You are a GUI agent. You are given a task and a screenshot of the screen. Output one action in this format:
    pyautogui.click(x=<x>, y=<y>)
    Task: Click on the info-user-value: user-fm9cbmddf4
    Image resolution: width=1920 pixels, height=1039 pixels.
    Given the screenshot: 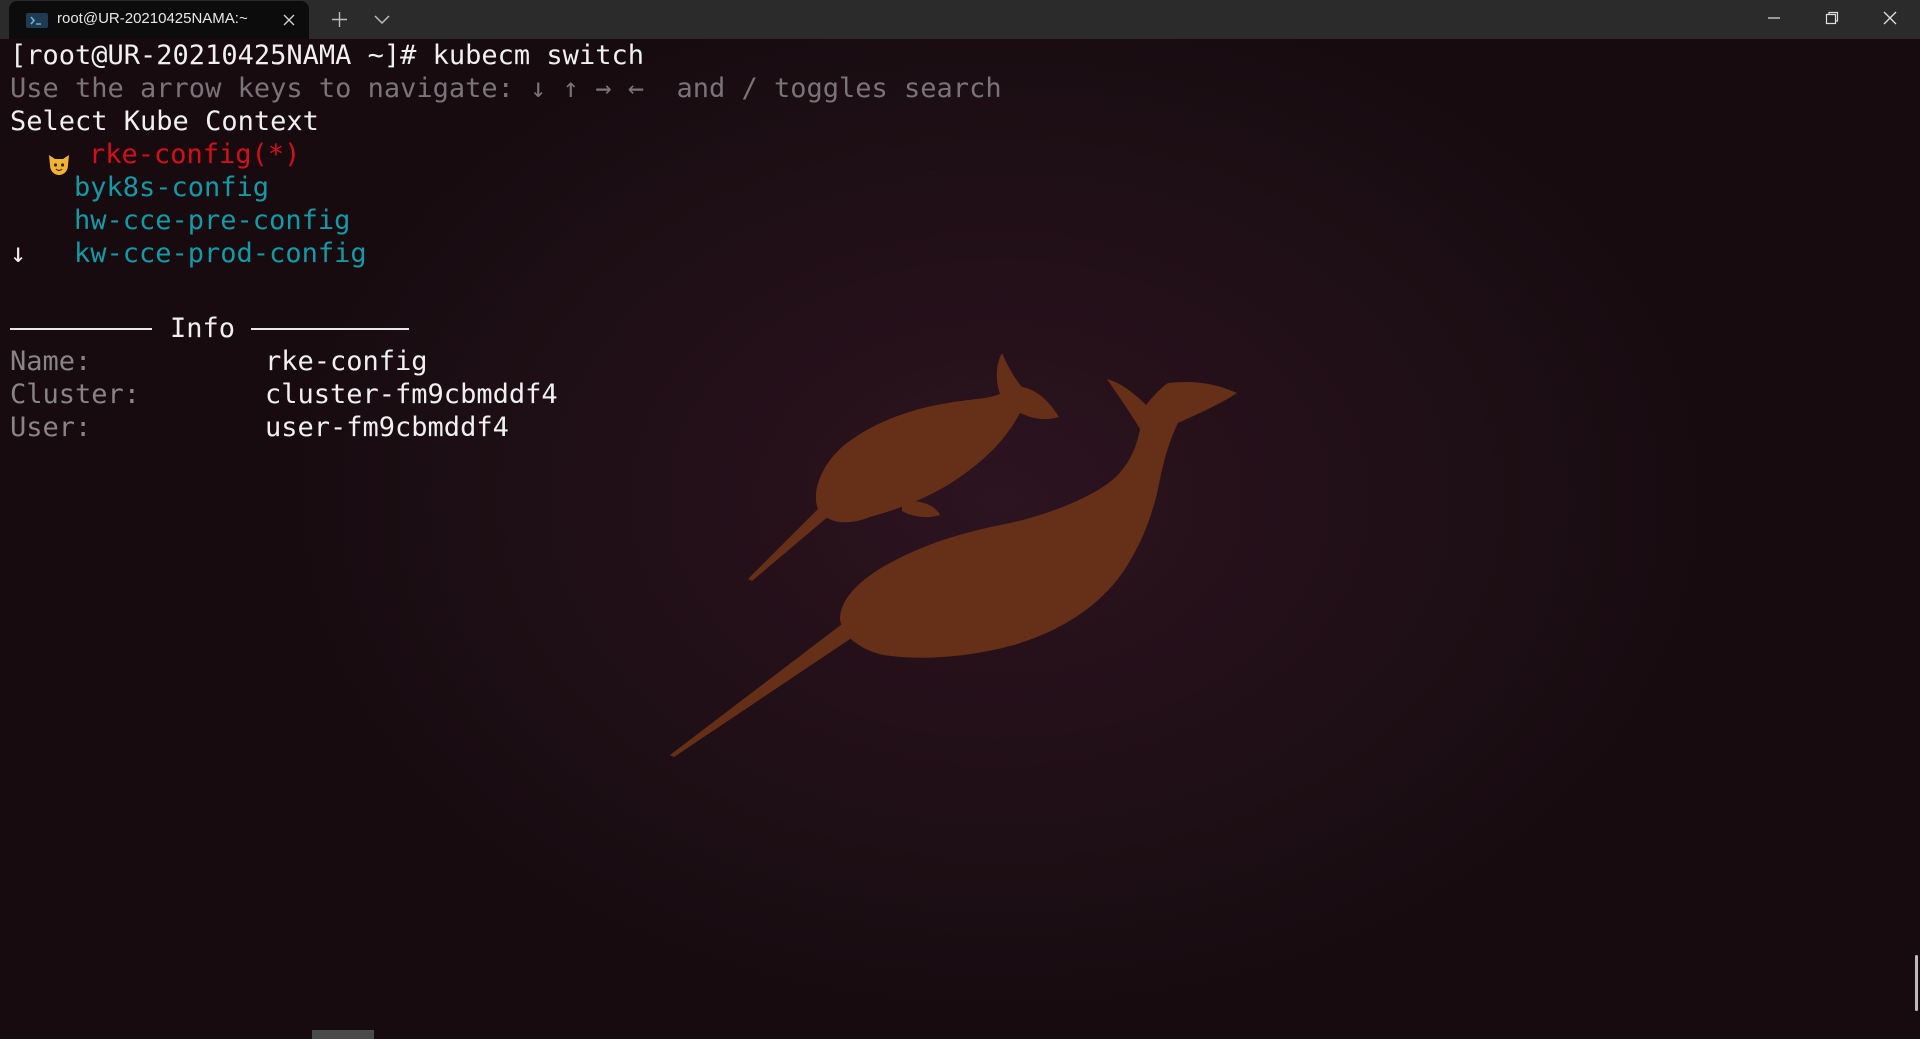 What is the action you would take?
    pyautogui.click(x=387, y=427)
    